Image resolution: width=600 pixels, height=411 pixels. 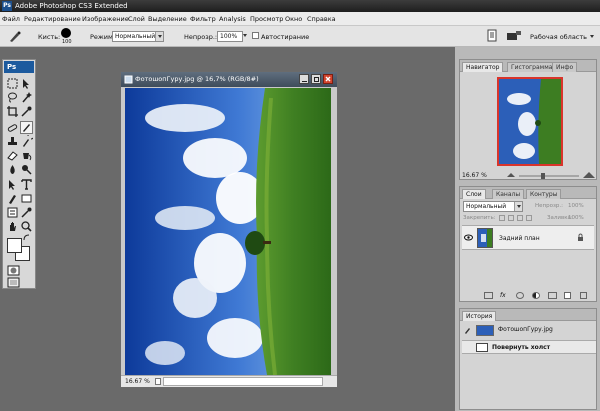 I want to click on mode-dropdown: Нормальный, so click(x=138, y=36).